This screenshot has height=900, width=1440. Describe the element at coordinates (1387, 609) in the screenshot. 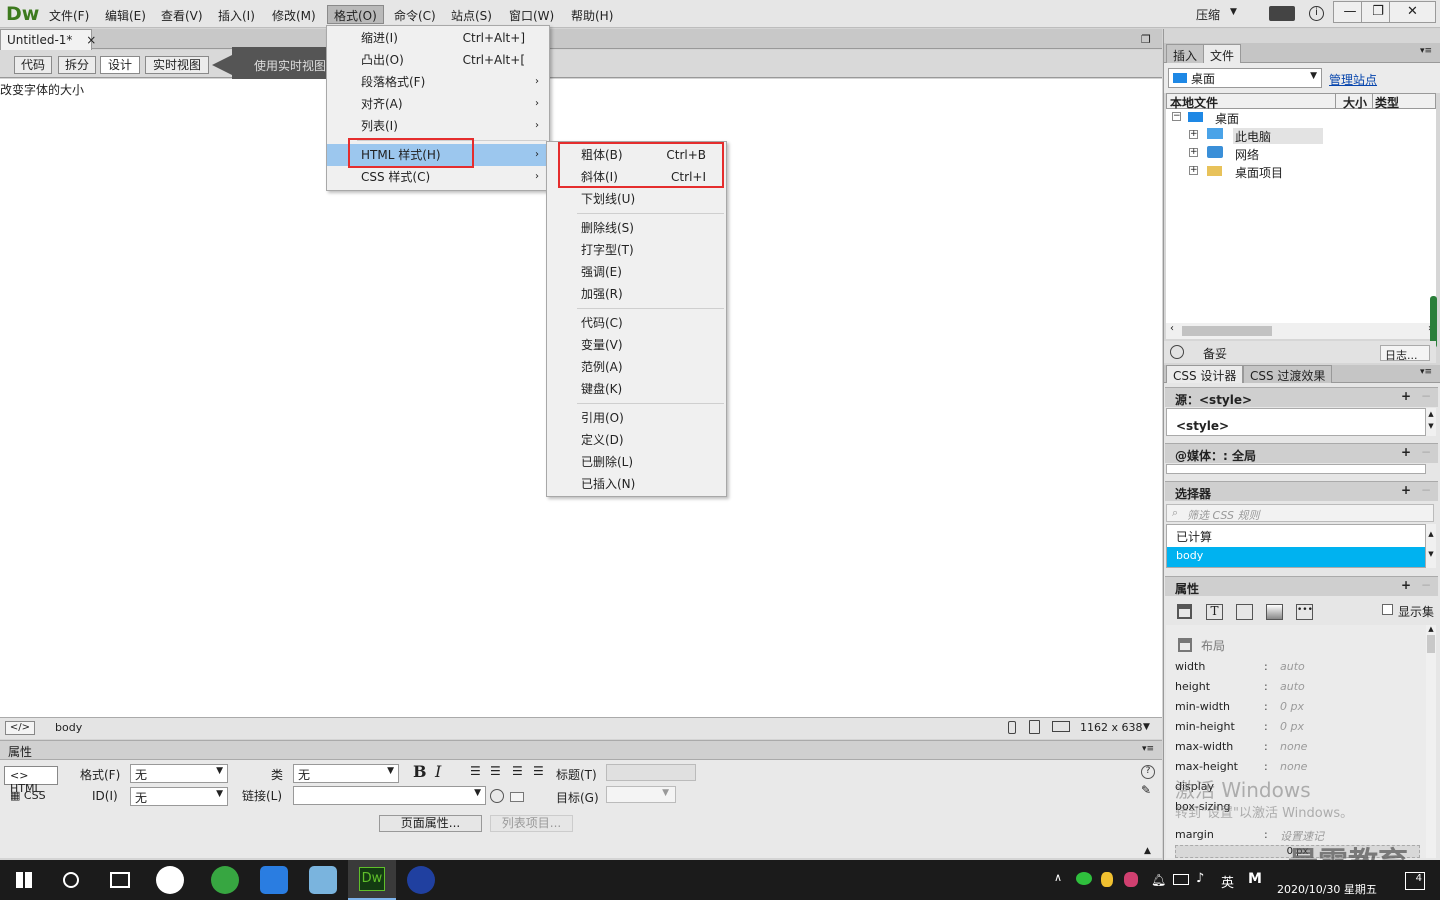

I see `show-set-checkbox` at that location.